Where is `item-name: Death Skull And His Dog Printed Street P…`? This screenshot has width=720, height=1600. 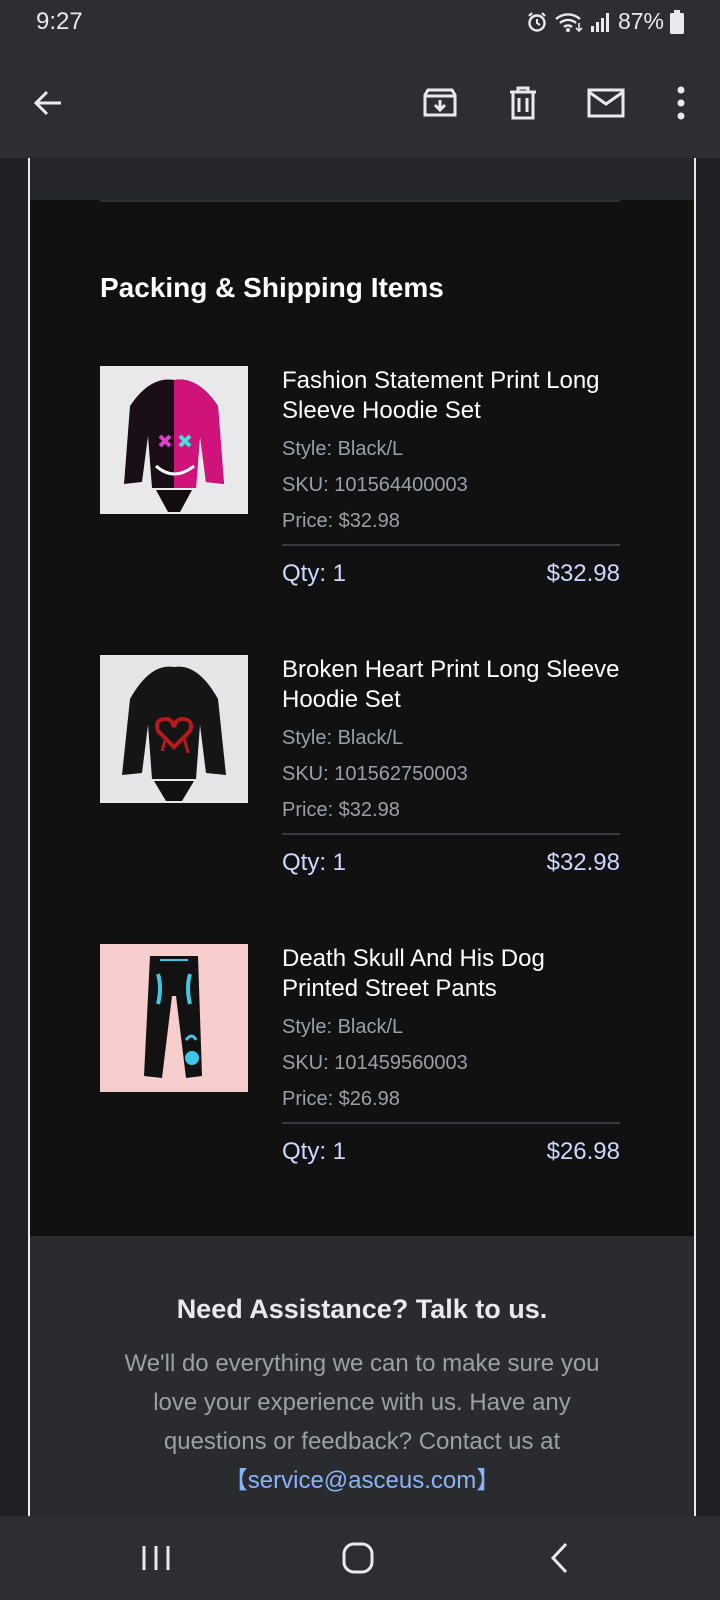
item-name: Death Skull And His Dog Printed Street P… is located at coordinates (451, 974).